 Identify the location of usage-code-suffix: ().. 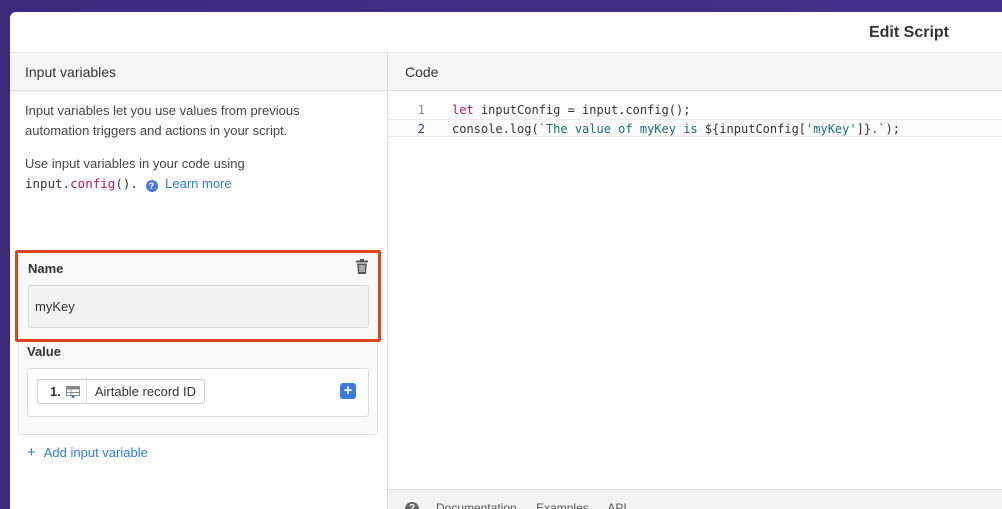
(126, 183).